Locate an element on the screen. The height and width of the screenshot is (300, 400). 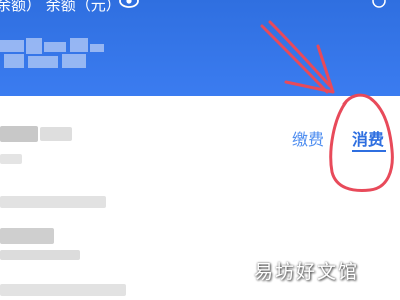
tab-consume: 消费 is located at coordinates (368, 138).